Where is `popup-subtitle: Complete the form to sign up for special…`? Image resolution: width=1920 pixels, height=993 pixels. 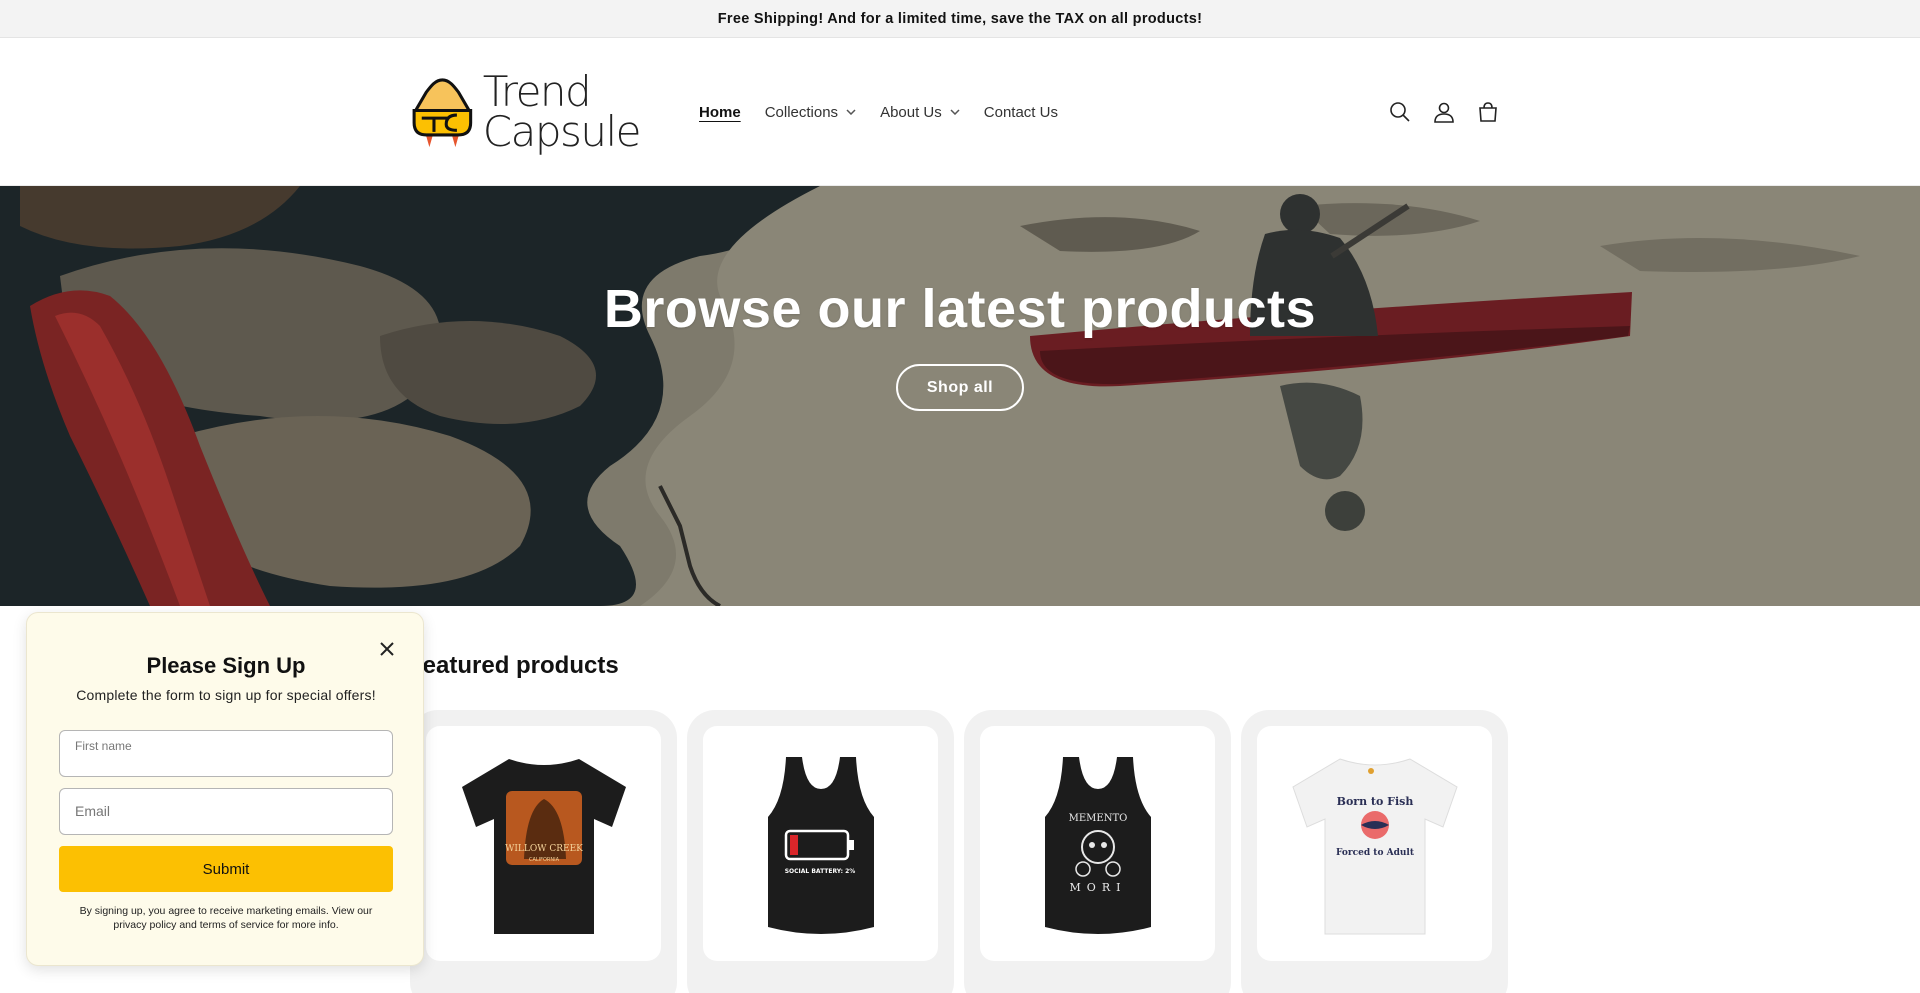
popup-subtitle: Complete the form to sign up for special… is located at coordinates (226, 695).